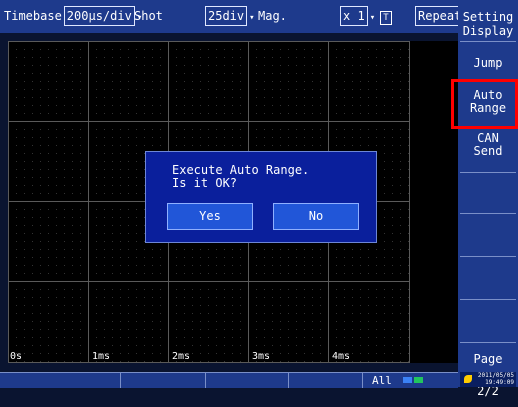 The height and width of the screenshot is (407, 518). Describe the element at coordinates (272, 16) in the screenshot. I see `mag-label: Mag.` at that location.